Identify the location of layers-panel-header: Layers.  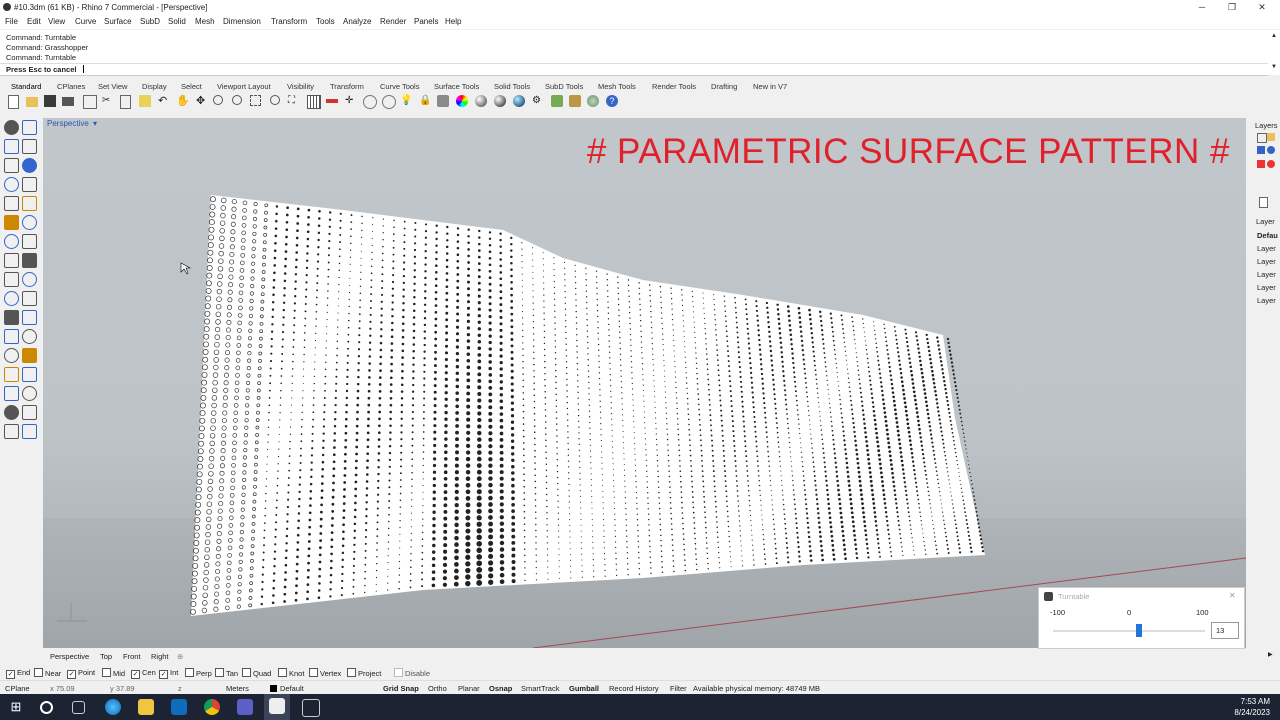
(1266, 125).